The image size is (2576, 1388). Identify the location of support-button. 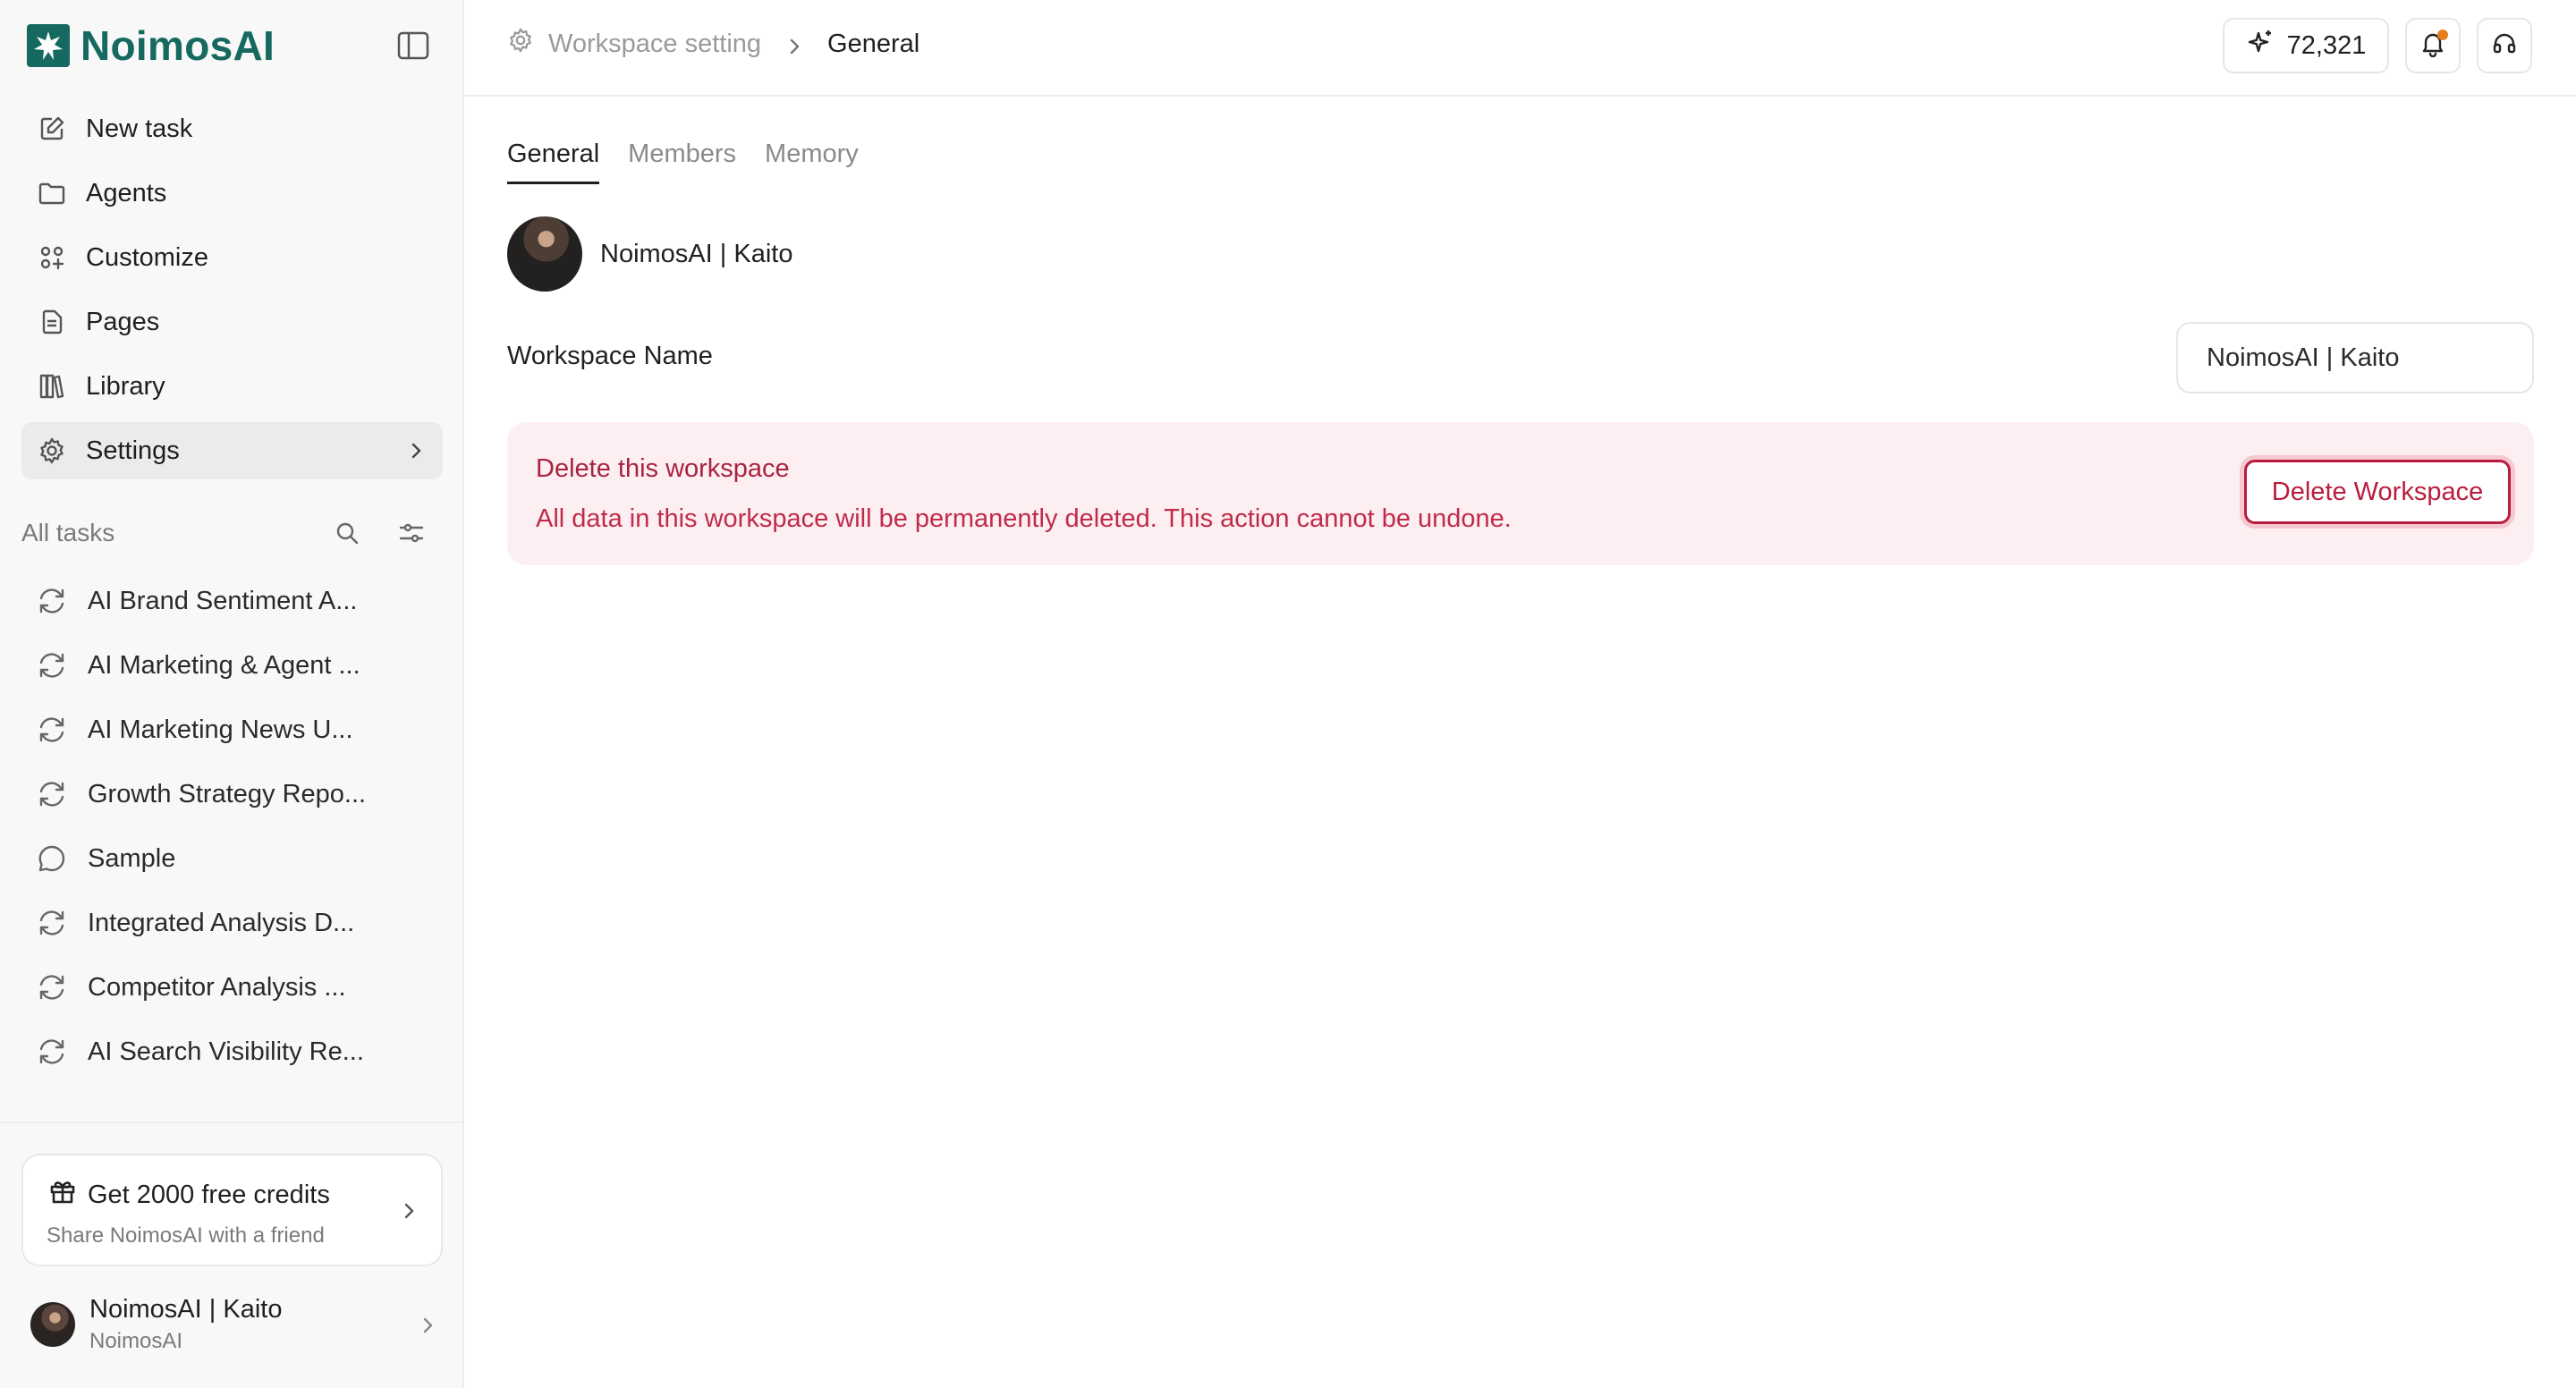
(2504, 46).